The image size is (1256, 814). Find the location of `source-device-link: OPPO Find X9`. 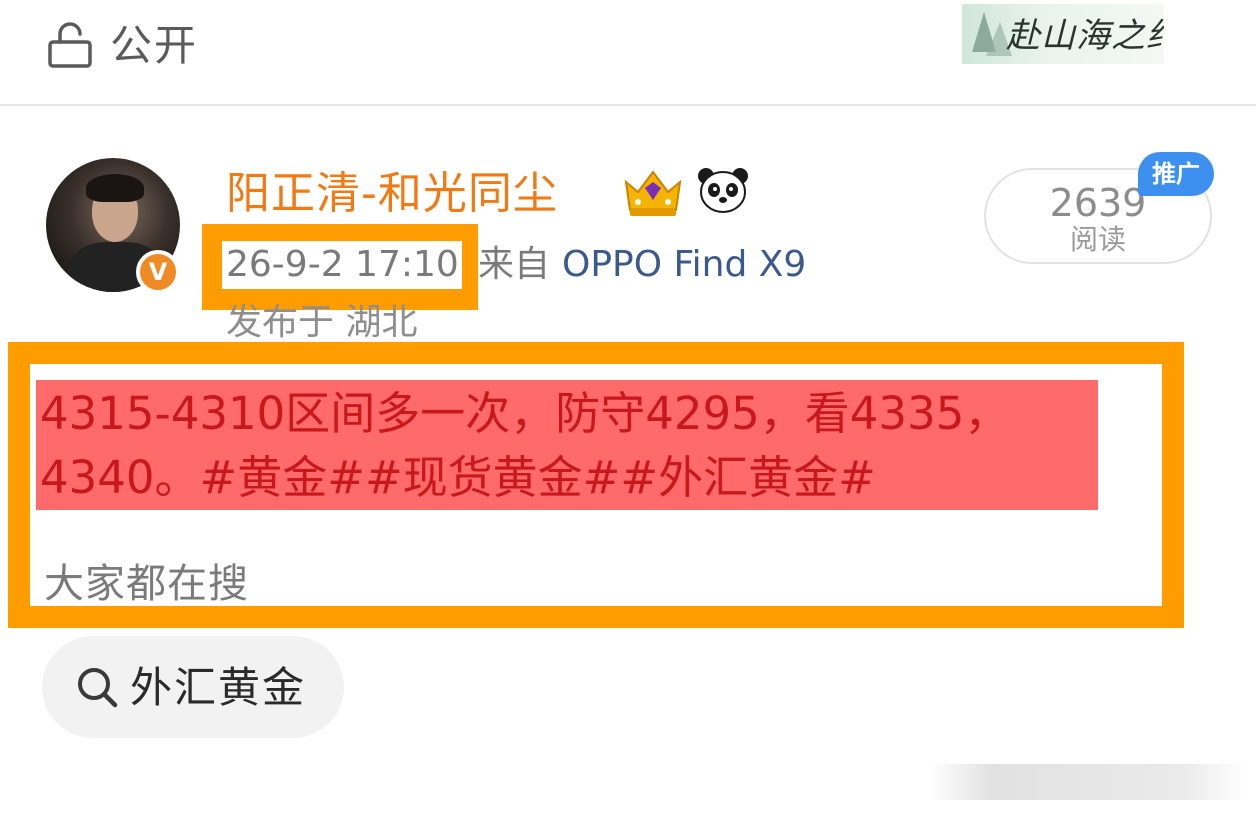

source-device-link: OPPO Find X9 is located at coordinates (684, 265).